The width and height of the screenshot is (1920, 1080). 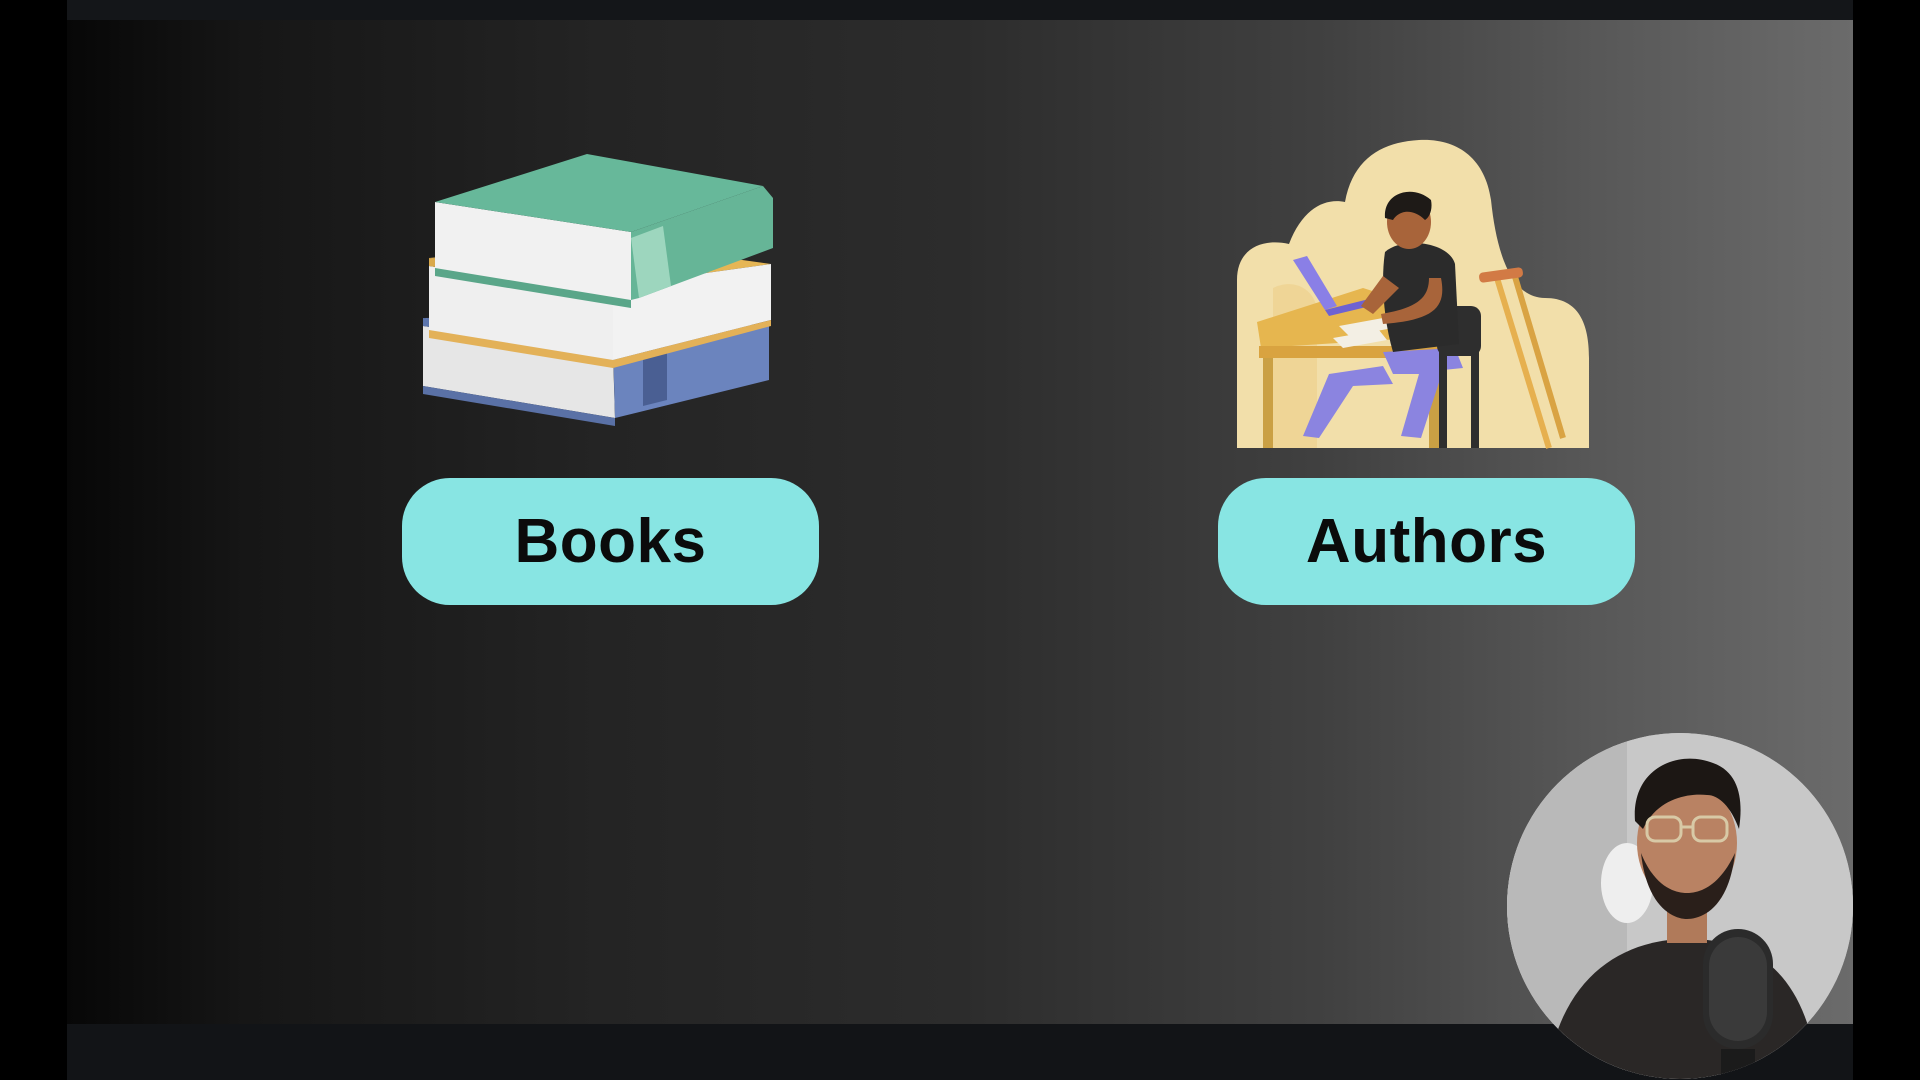 I want to click on authors-label-pill: Authors, so click(x=1426, y=541).